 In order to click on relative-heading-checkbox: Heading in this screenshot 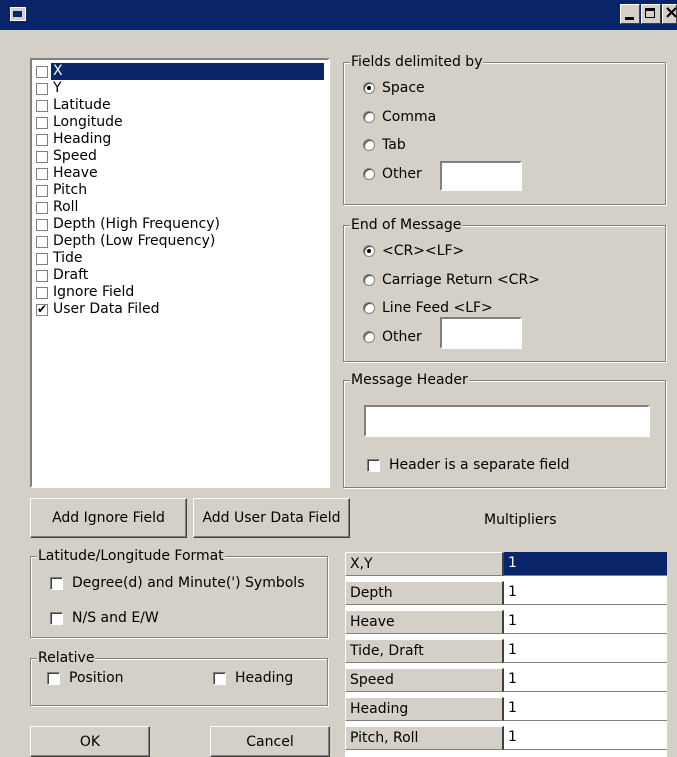, I will do `click(253, 678)`.